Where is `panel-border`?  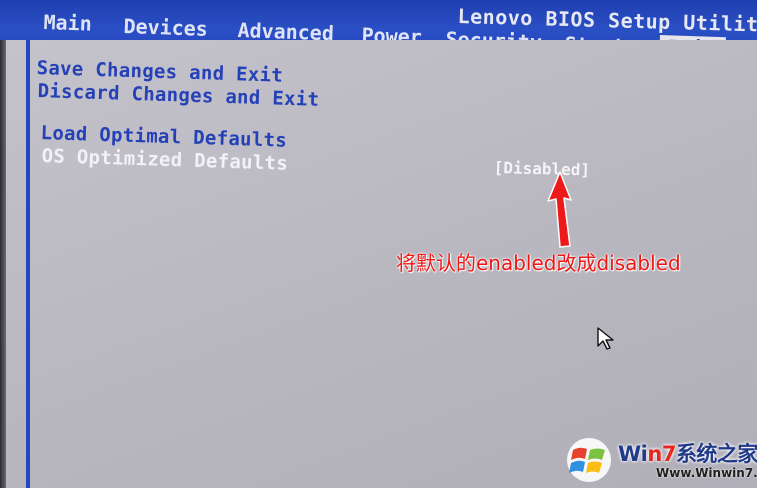 panel-border is located at coordinates (28, 264).